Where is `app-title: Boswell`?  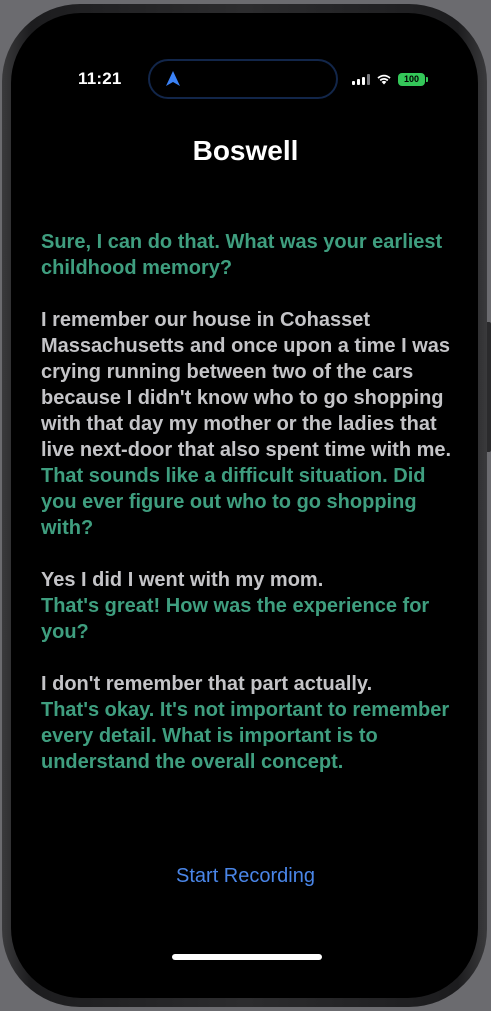
app-title: Boswell is located at coordinates (245, 150).